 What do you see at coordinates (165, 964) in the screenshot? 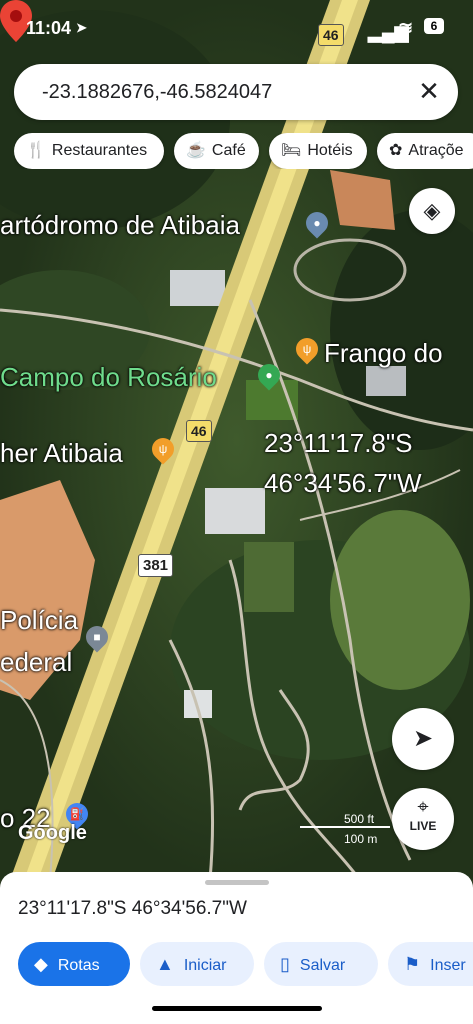
I see `navigation-icon: ▲` at bounding box center [165, 964].